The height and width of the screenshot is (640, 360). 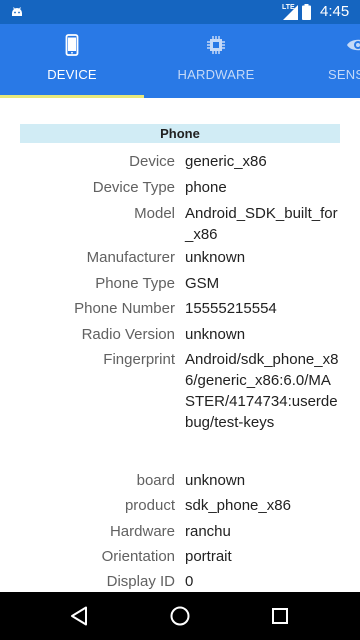 I want to click on tab-bar: DEVICE HARDWARE SENS, so click(x=180, y=61).